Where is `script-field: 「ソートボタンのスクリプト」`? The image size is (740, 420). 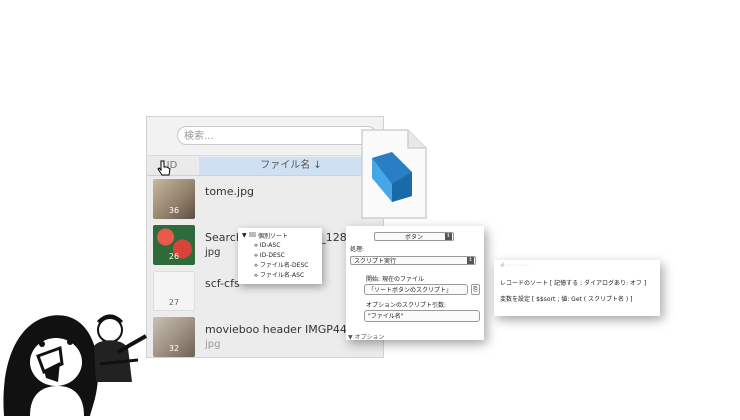
script-field: 「ソートボタンのスクリプト」 is located at coordinates (416, 289).